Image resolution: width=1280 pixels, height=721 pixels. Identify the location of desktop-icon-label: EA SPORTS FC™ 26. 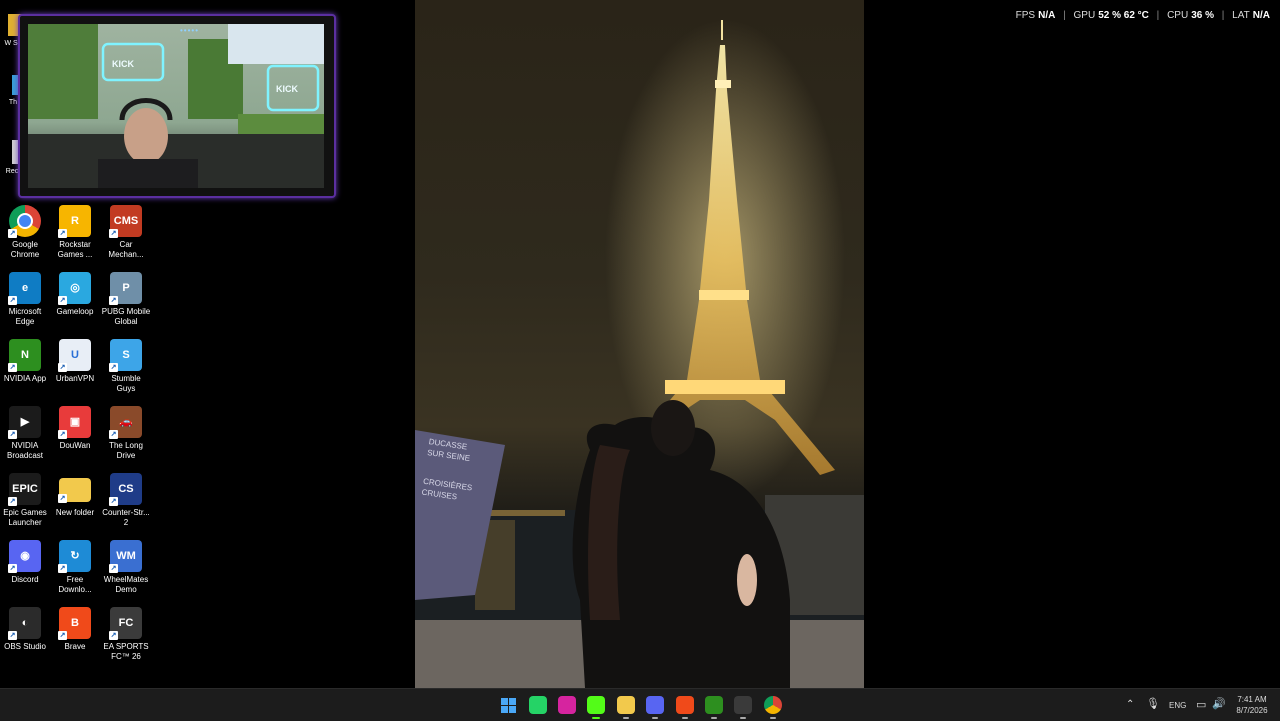
(126, 651).